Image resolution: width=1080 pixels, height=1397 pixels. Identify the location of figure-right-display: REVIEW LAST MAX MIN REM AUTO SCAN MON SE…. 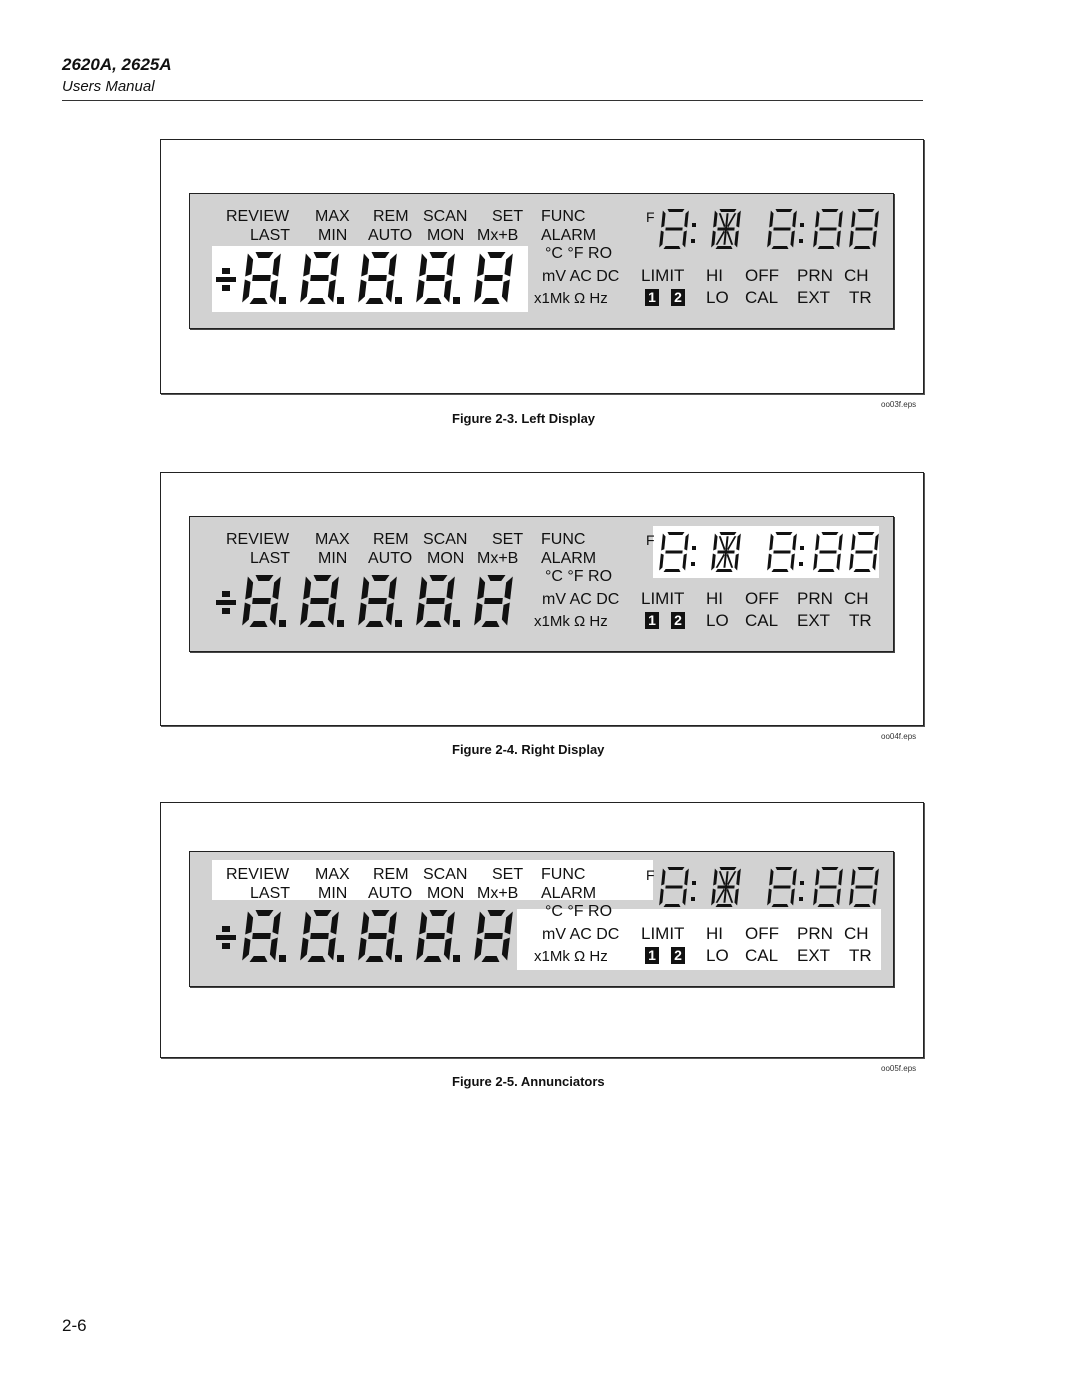
(542, 599).